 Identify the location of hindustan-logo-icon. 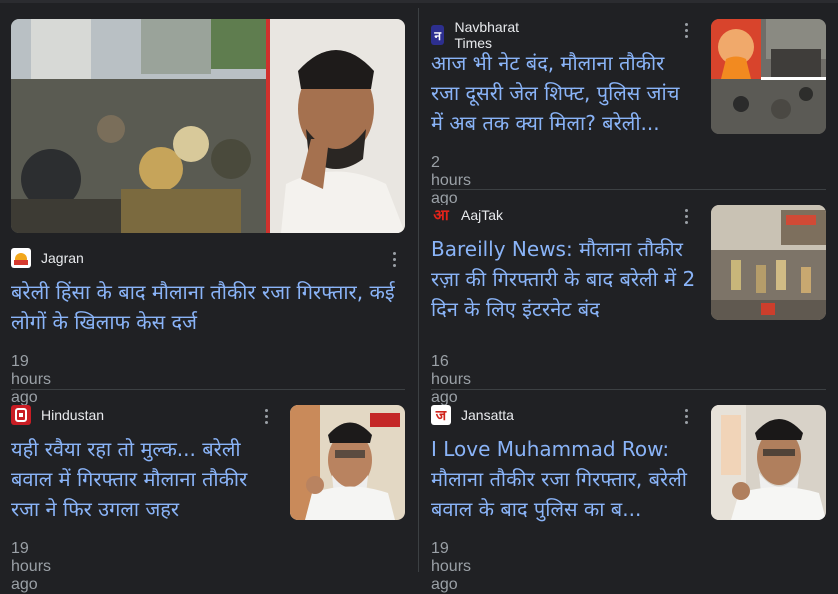
(21, 415).